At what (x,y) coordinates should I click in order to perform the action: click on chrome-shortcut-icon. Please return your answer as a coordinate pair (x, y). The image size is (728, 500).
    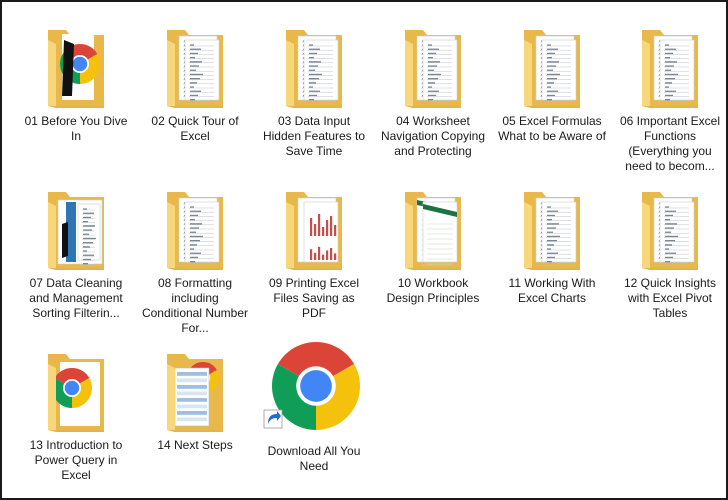
    Looking at the image, I should click on (312, 390).